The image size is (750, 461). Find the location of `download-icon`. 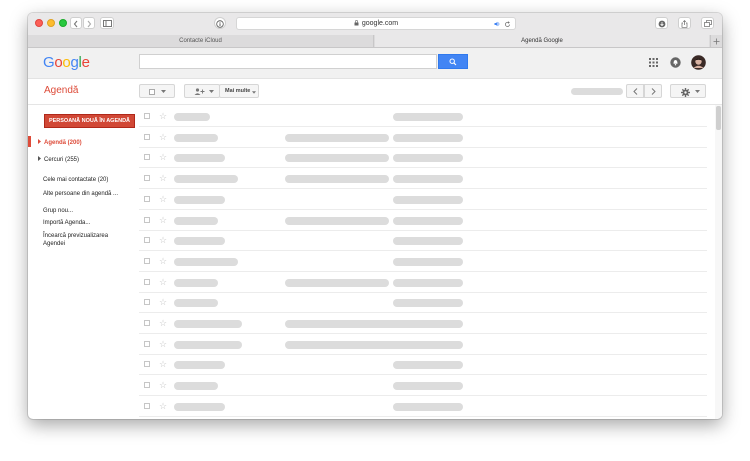

download-icon is located at coordinates (661, 23).